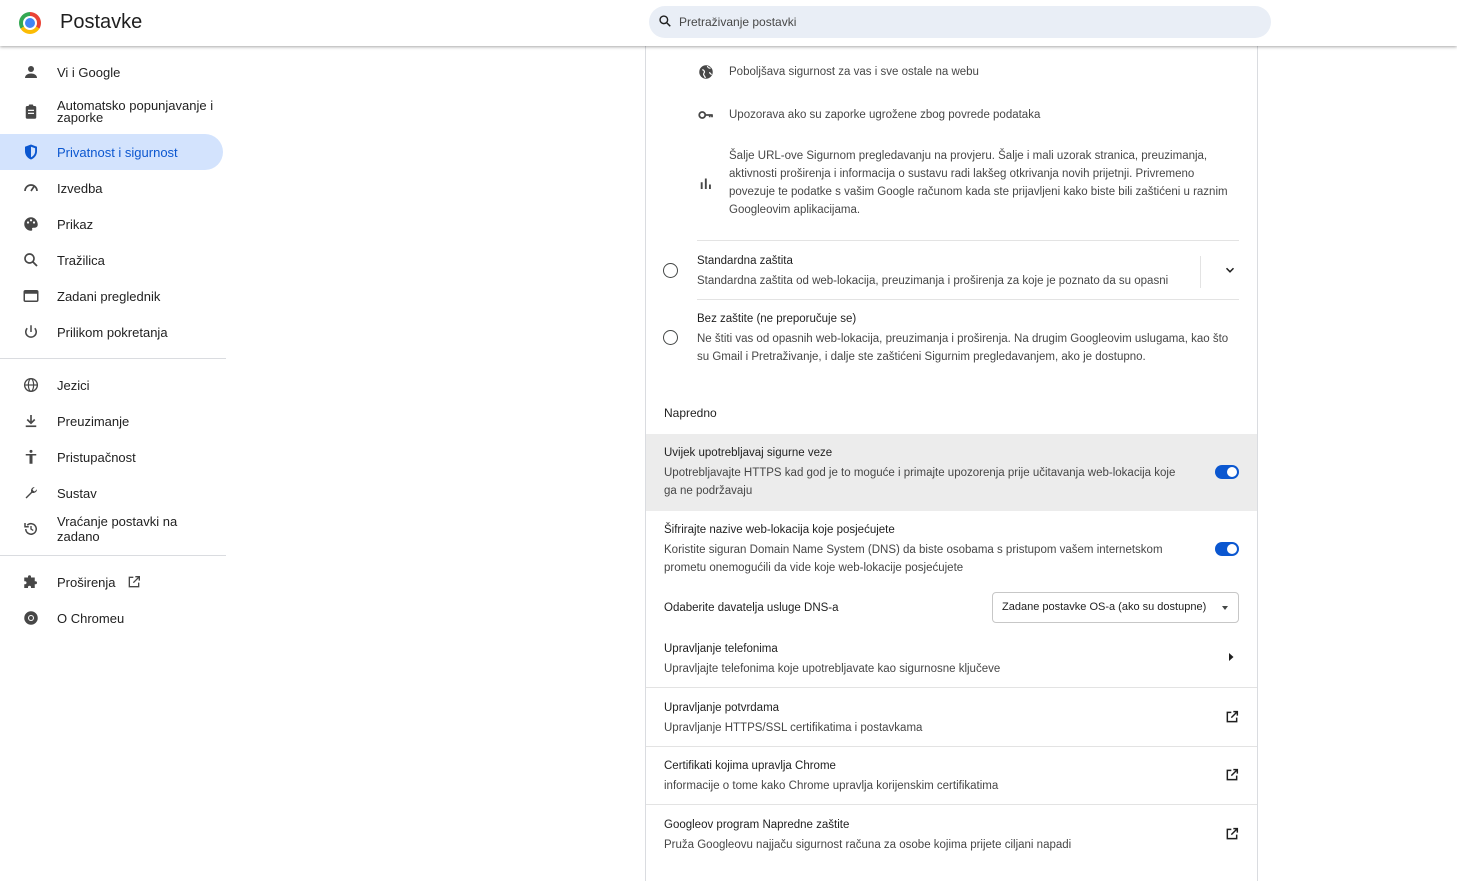 This screenshot has width=1457, height=881. I want to click on sidebar-item-on-startup: Prilikom pokretanja, so click(111, 332).